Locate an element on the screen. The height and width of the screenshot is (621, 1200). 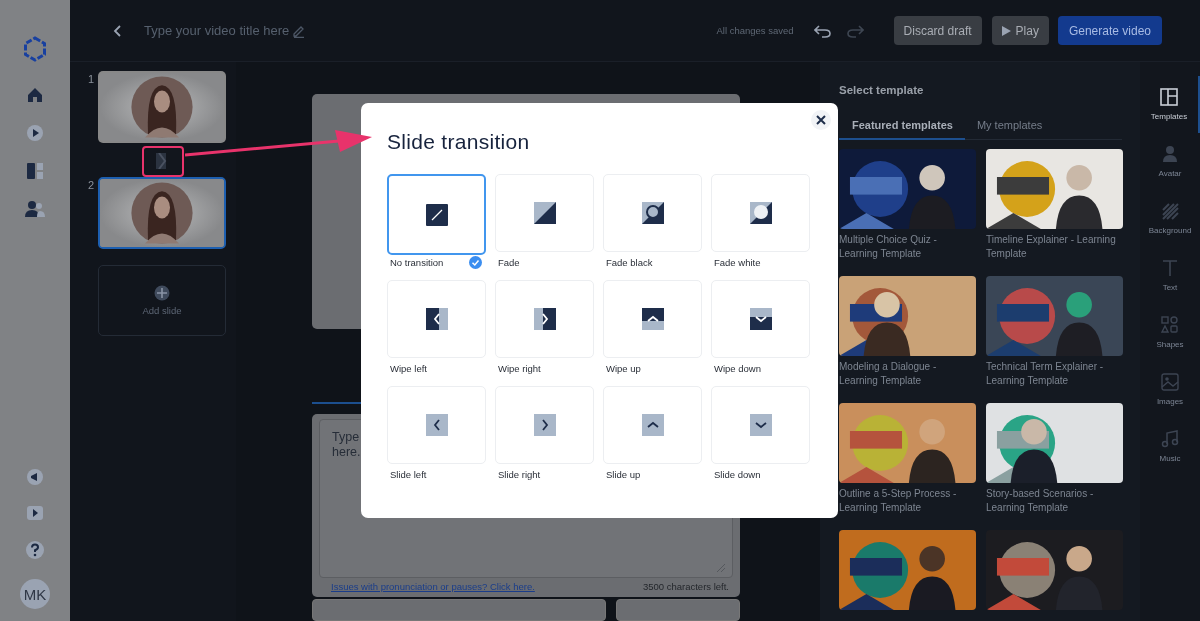
side-tool-button: Images is located at coordinates (1170, 389).